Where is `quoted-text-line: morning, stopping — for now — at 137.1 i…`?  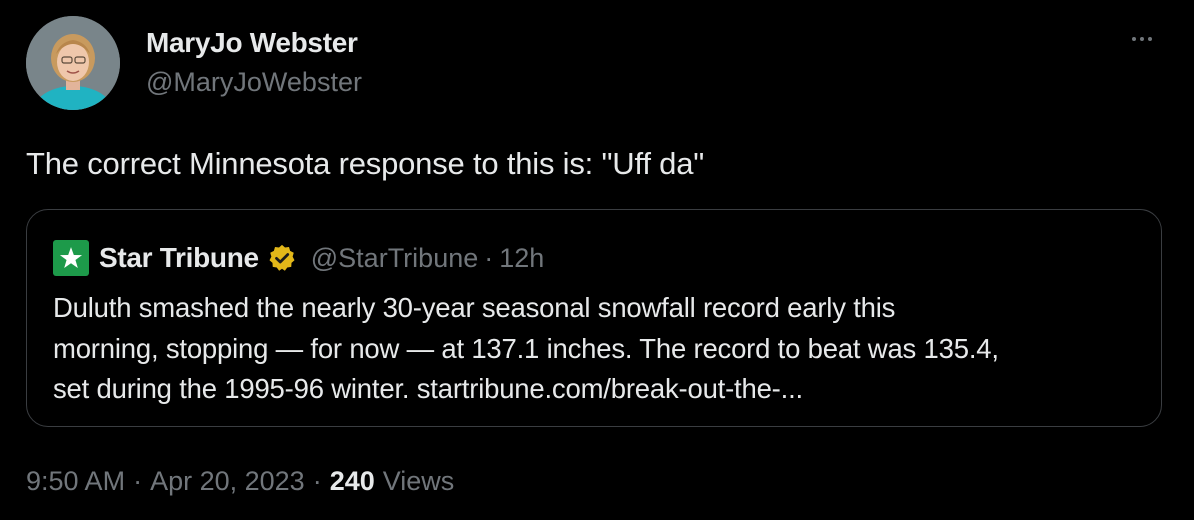 quoted-text-line: morning, stopping — for now — at 137.1 i… is located at coordinates (526, 348).